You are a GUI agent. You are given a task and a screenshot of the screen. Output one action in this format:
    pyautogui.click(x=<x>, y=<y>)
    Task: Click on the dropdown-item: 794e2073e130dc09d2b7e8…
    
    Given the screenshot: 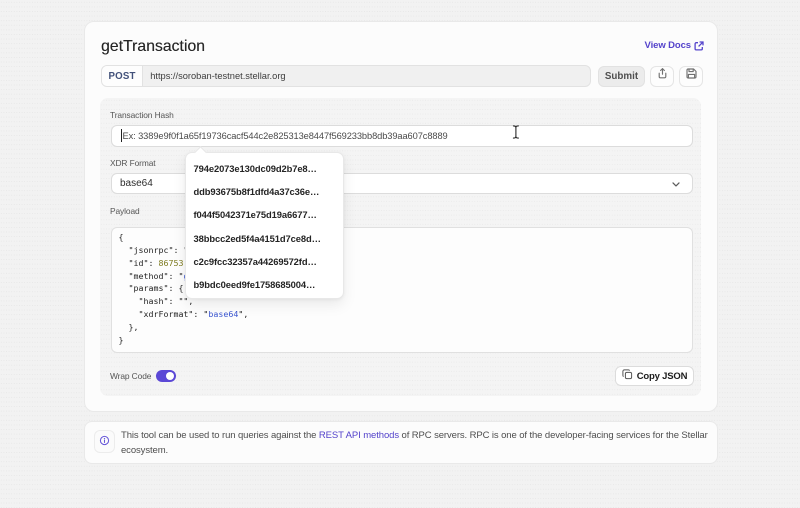 What is the action you would take?
    pyautogui.click(x=264, y=168)
    